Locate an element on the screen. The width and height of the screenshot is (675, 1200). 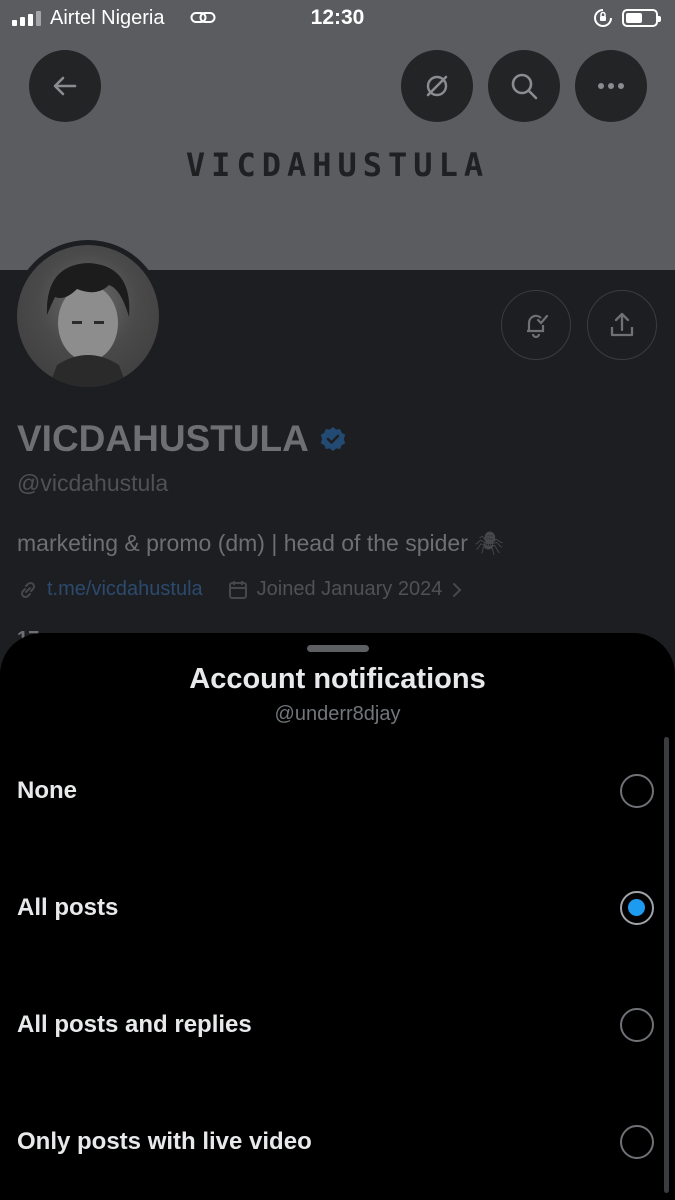
grok-button is located at coordinates (437, 86).